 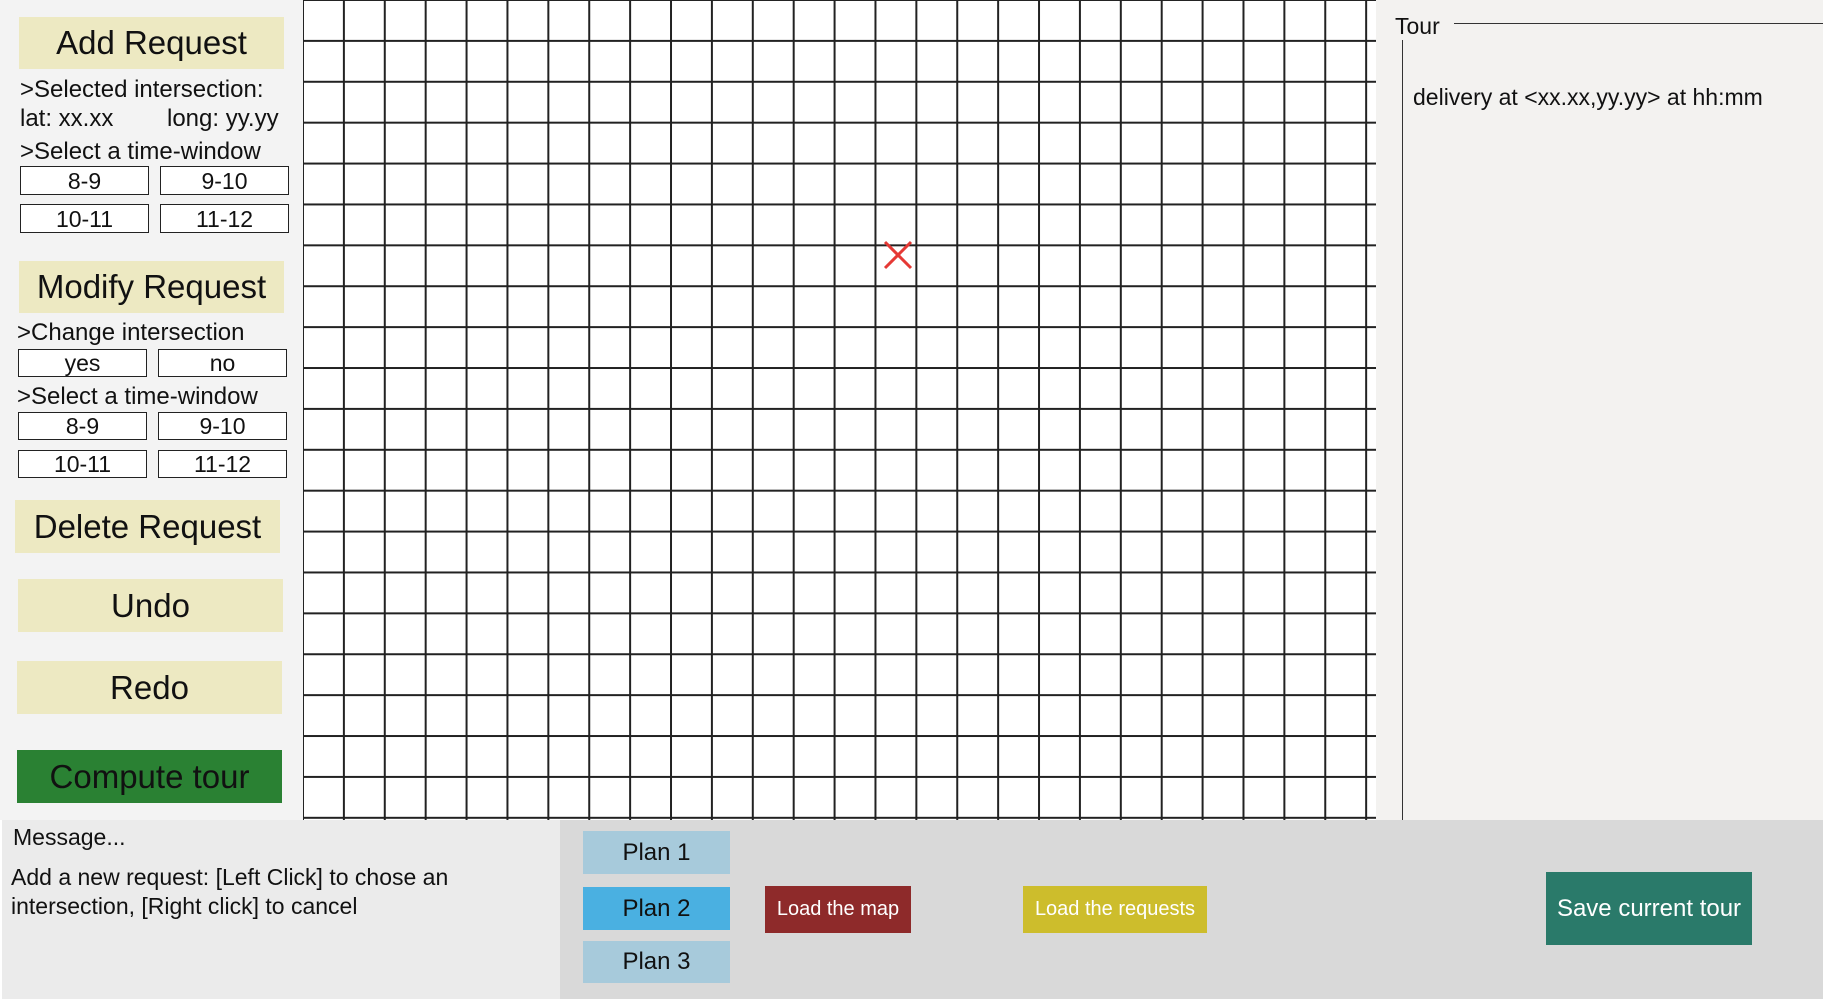 What do you see at coordinates (1649, 908) in the screenshot?
I see `save-tour-button: Save current tour` at bounding box center [1649, 908].